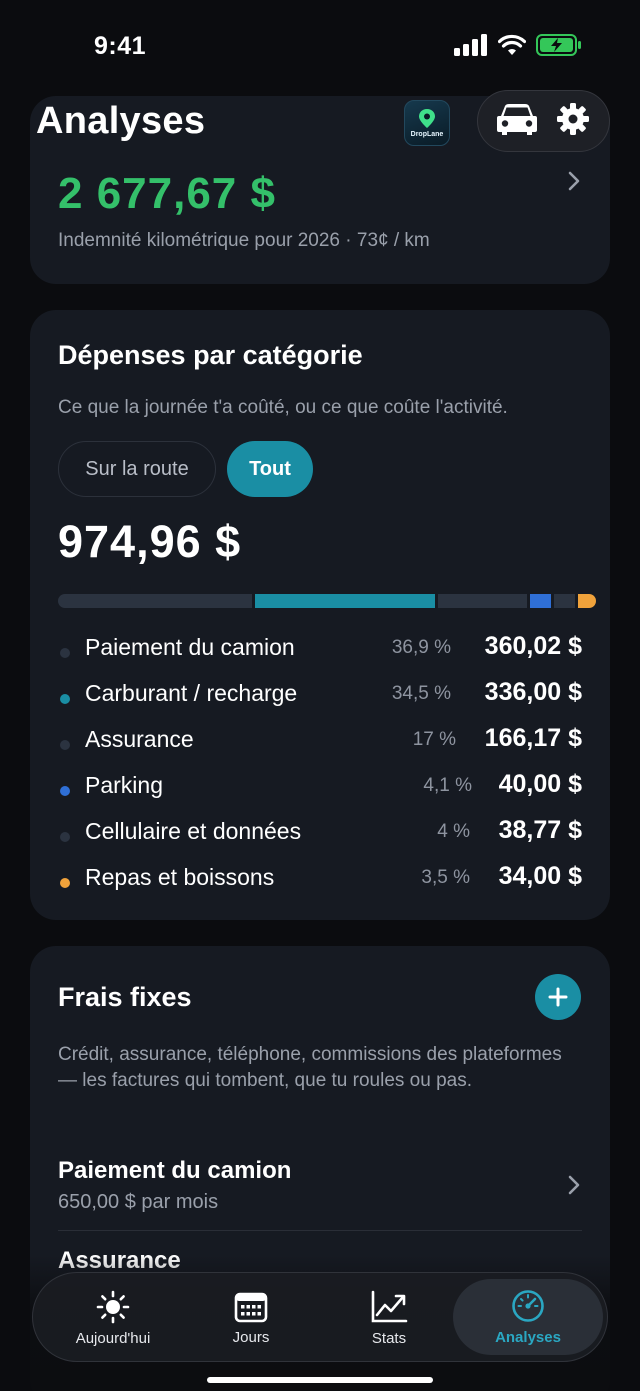  Describe the element at coordinates (190, 647) in the screenshot. I see `expense-label: Paiement du camion` at that location.